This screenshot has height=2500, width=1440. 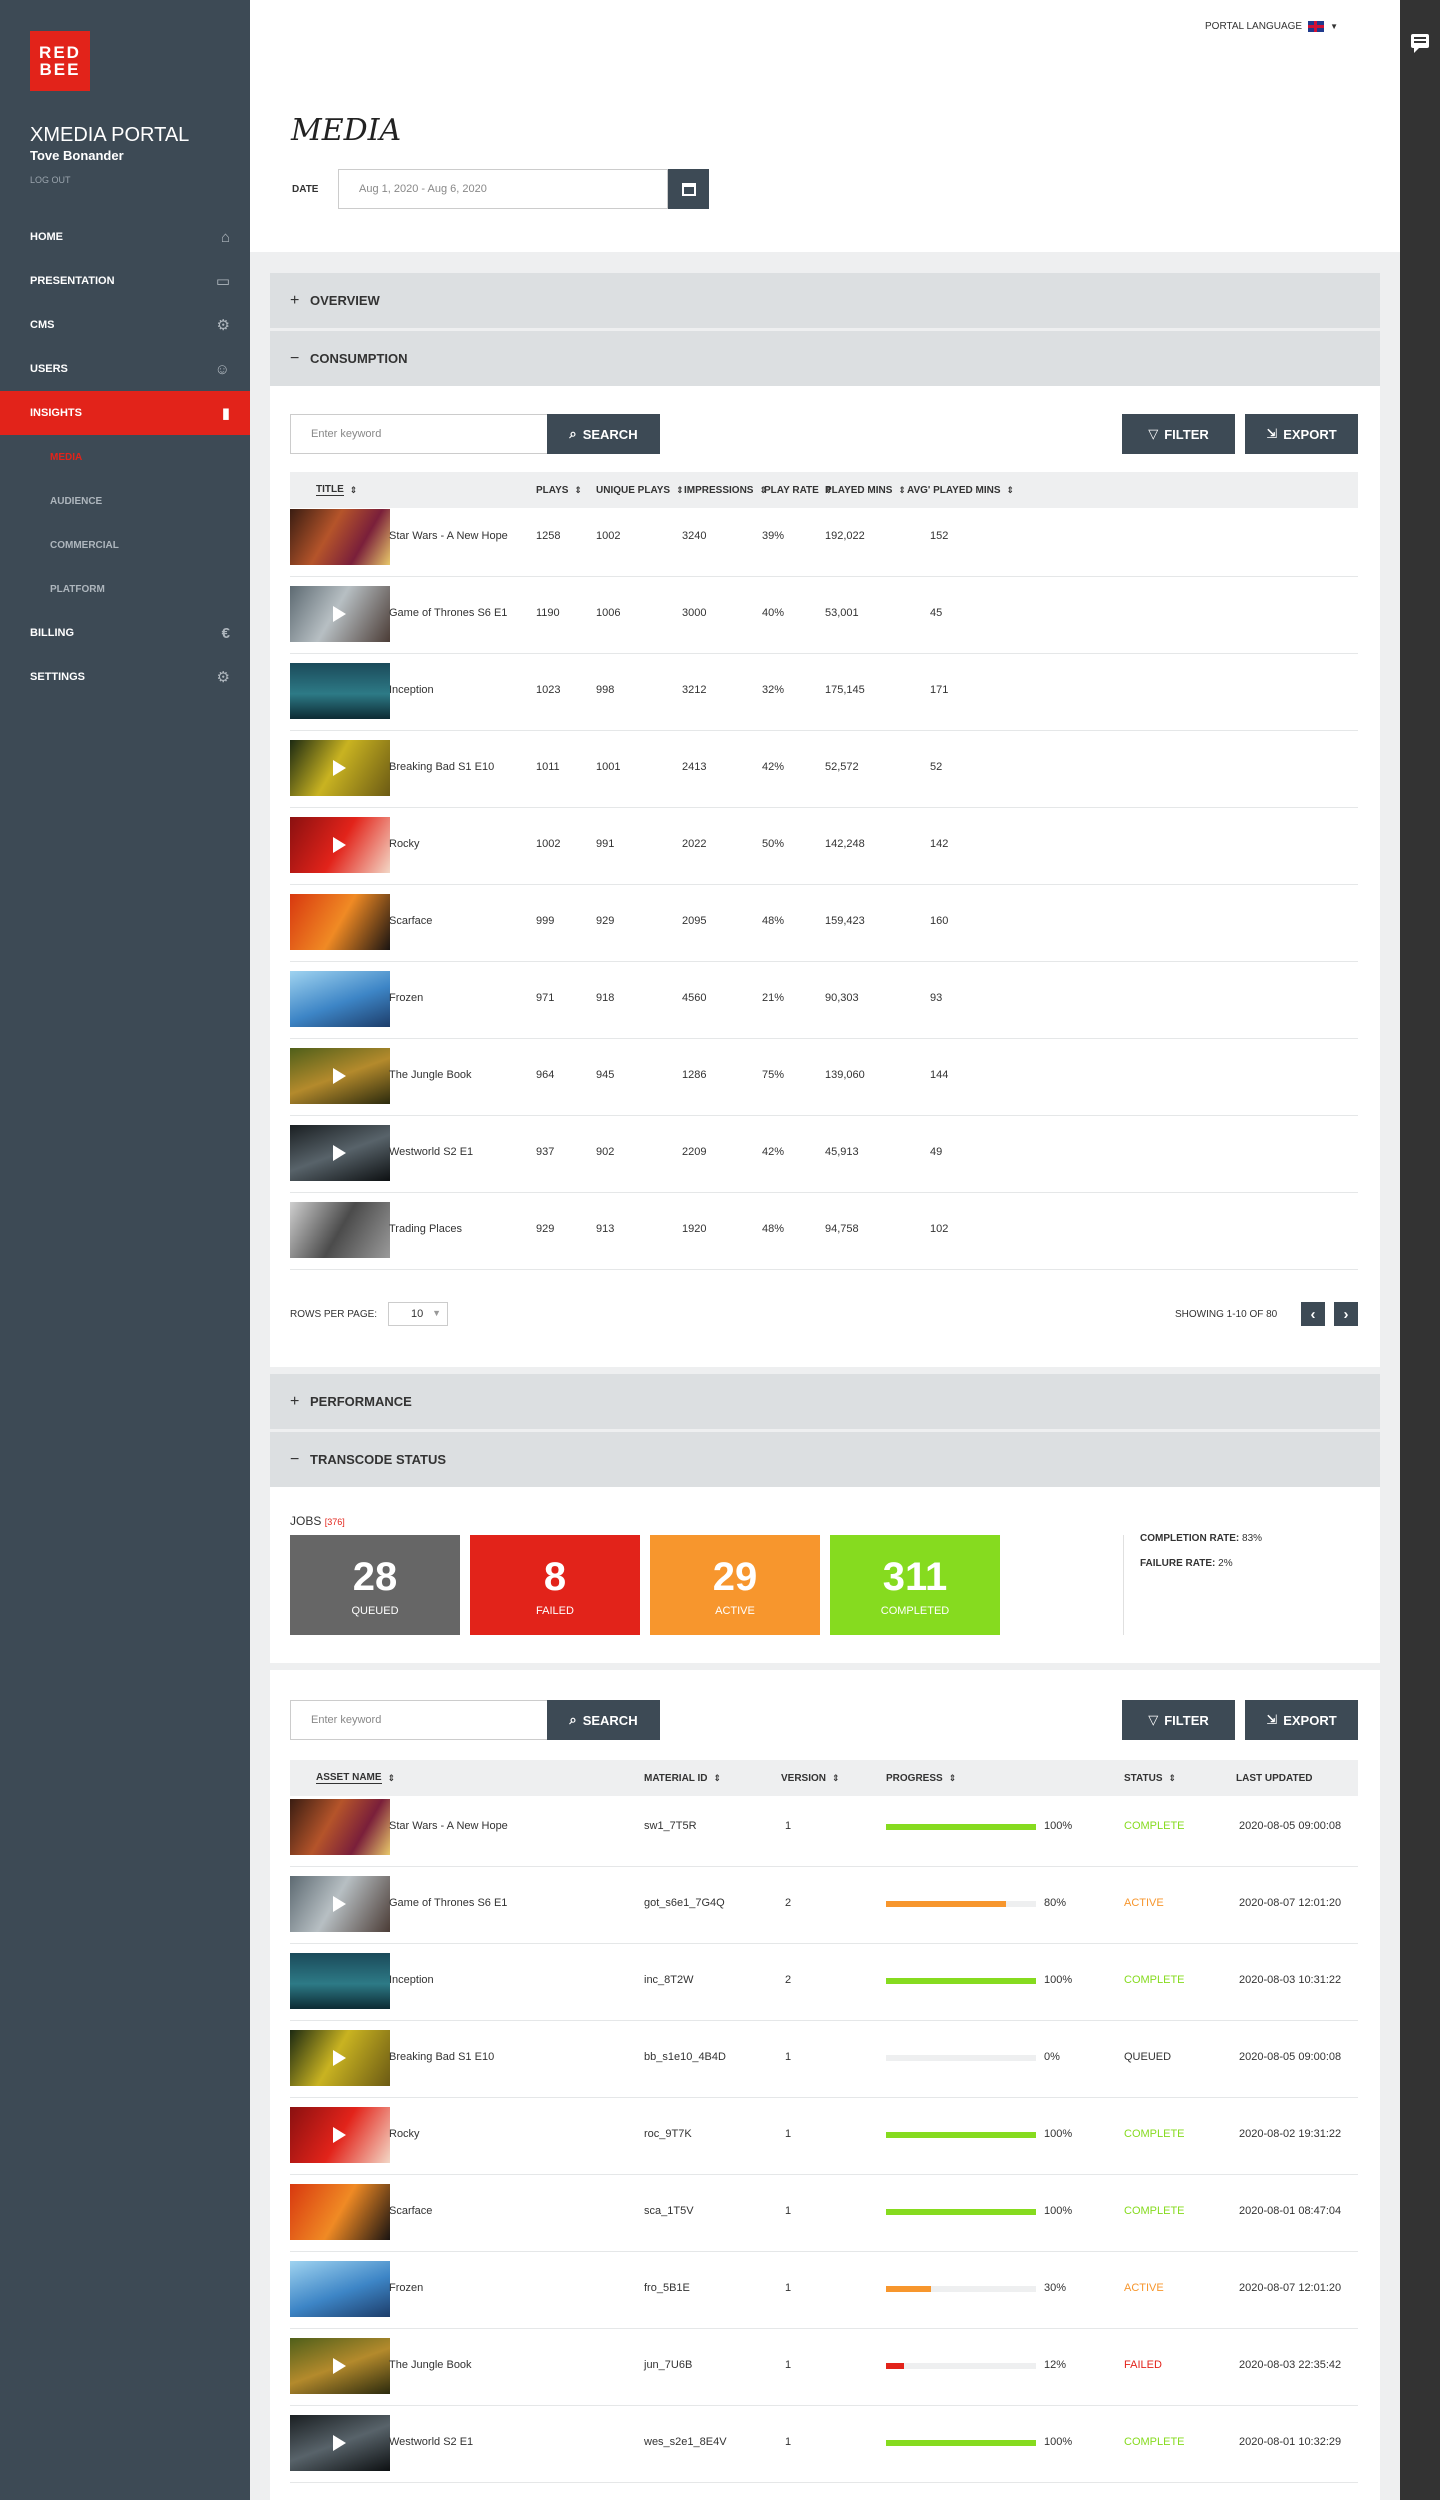 I want to click on rows-per-page-select: 10 ▼, so click(x=418, y=1314).